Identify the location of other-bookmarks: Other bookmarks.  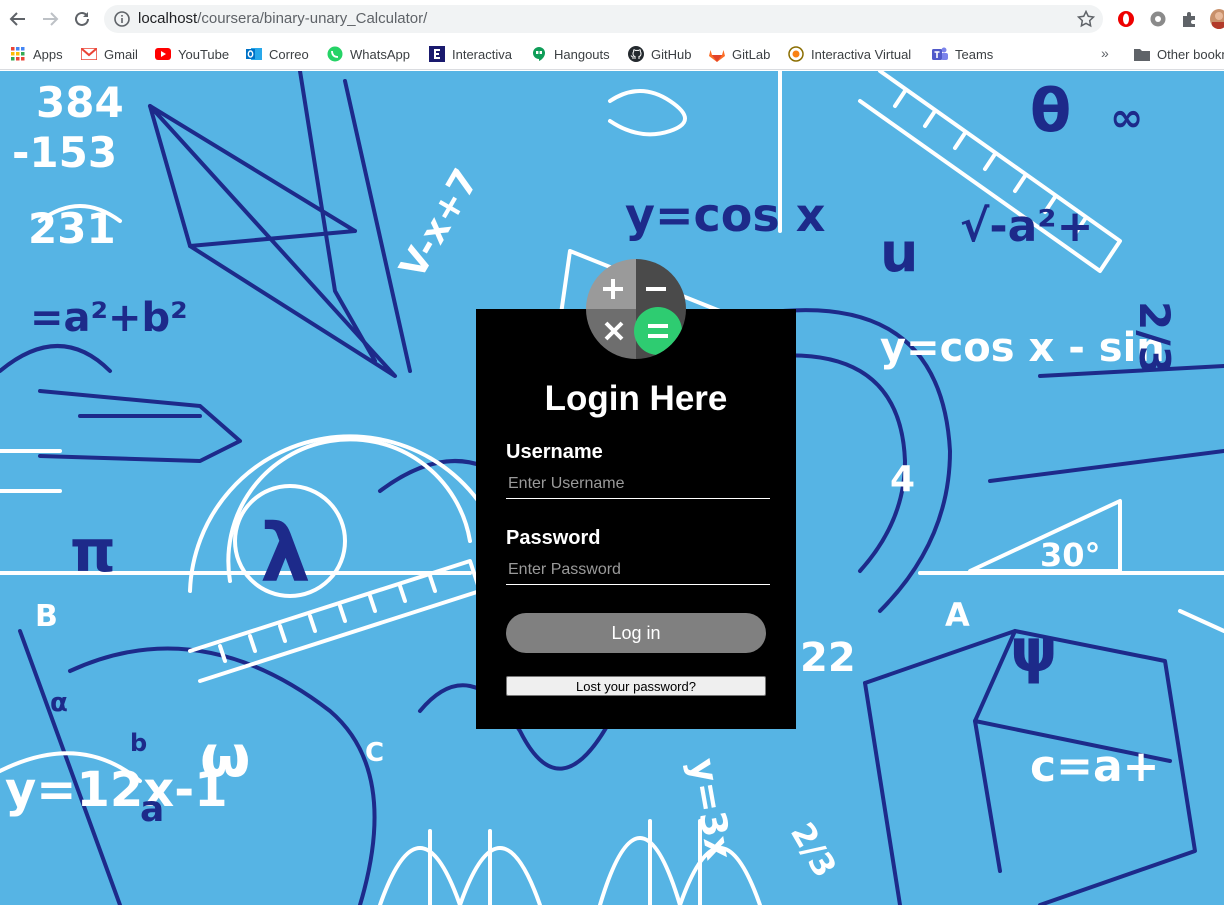
(1179, 54).